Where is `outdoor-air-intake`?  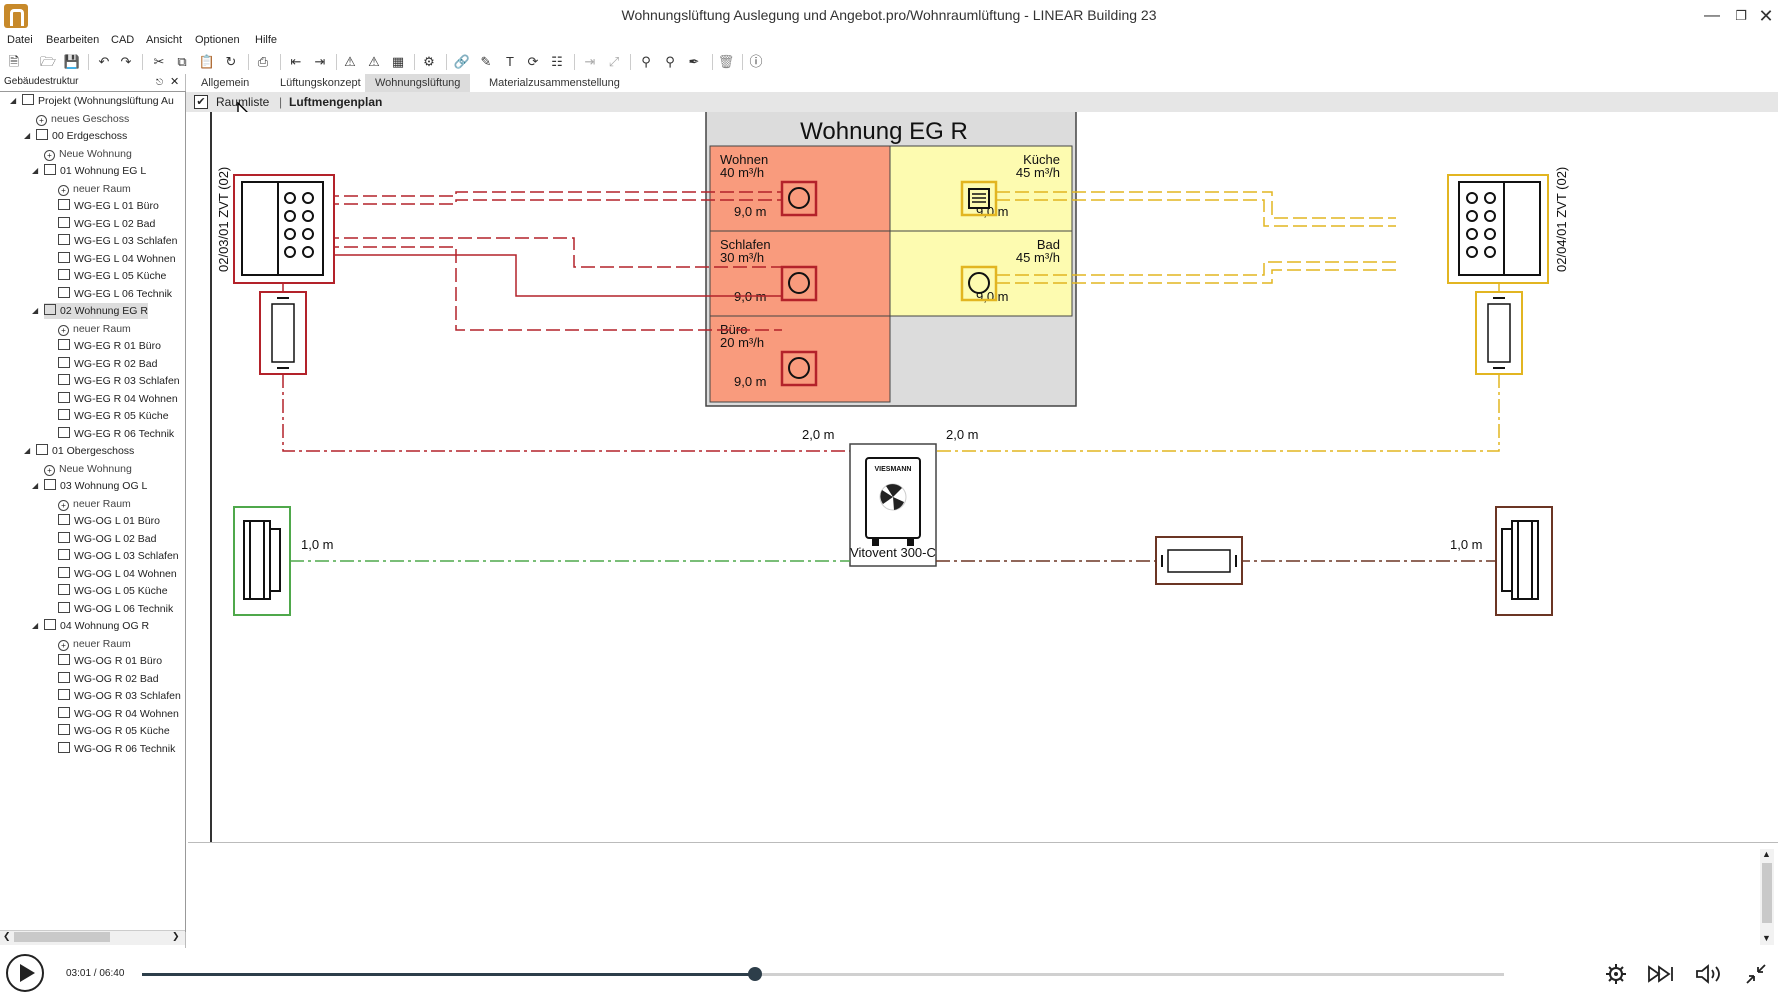 outdoor-air-intake is located at coordinates (262, 561).